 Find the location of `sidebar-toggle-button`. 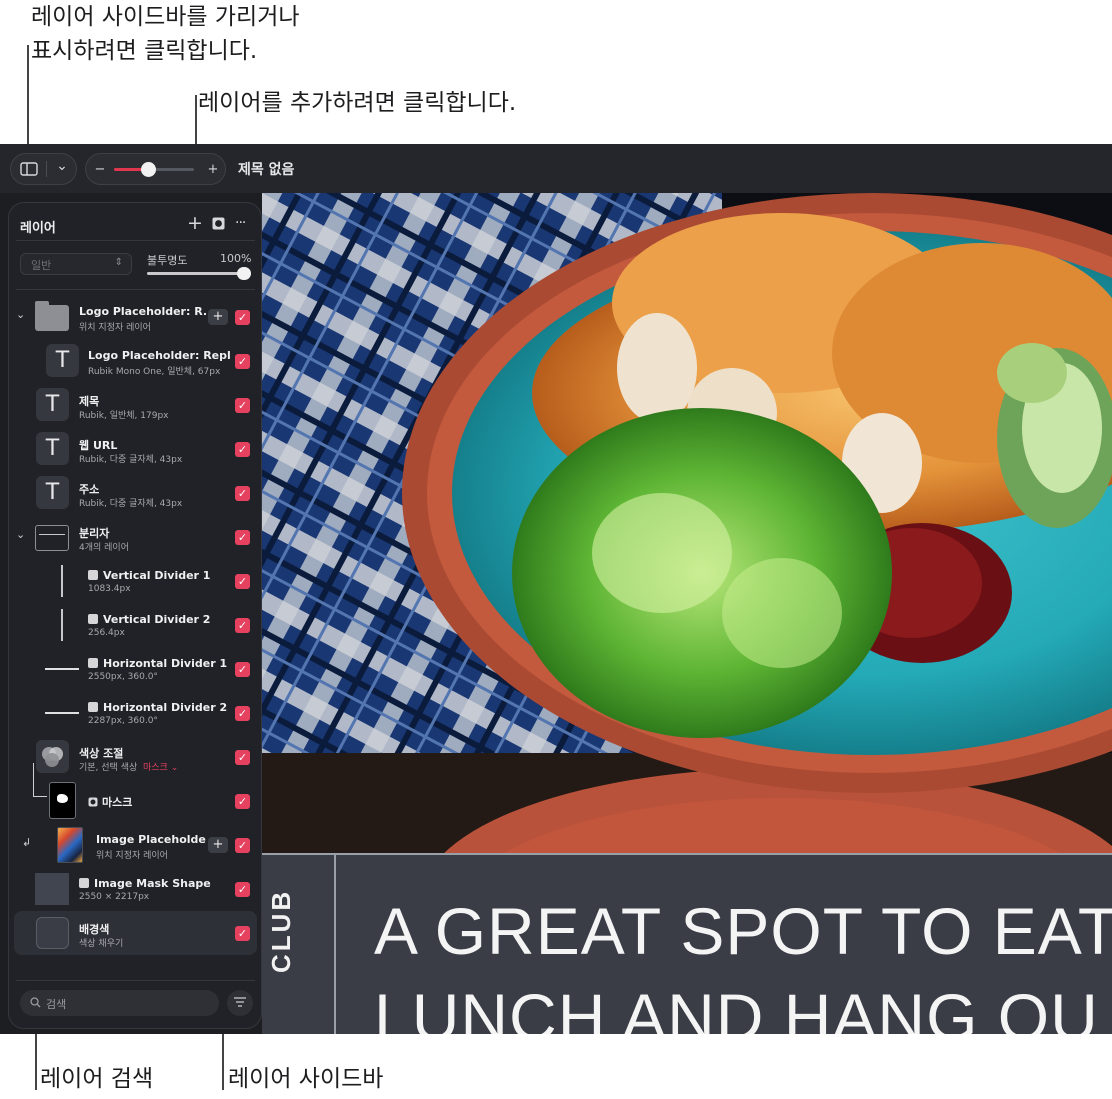

sidebar-toggle-button is located at coordinates (29, 169).